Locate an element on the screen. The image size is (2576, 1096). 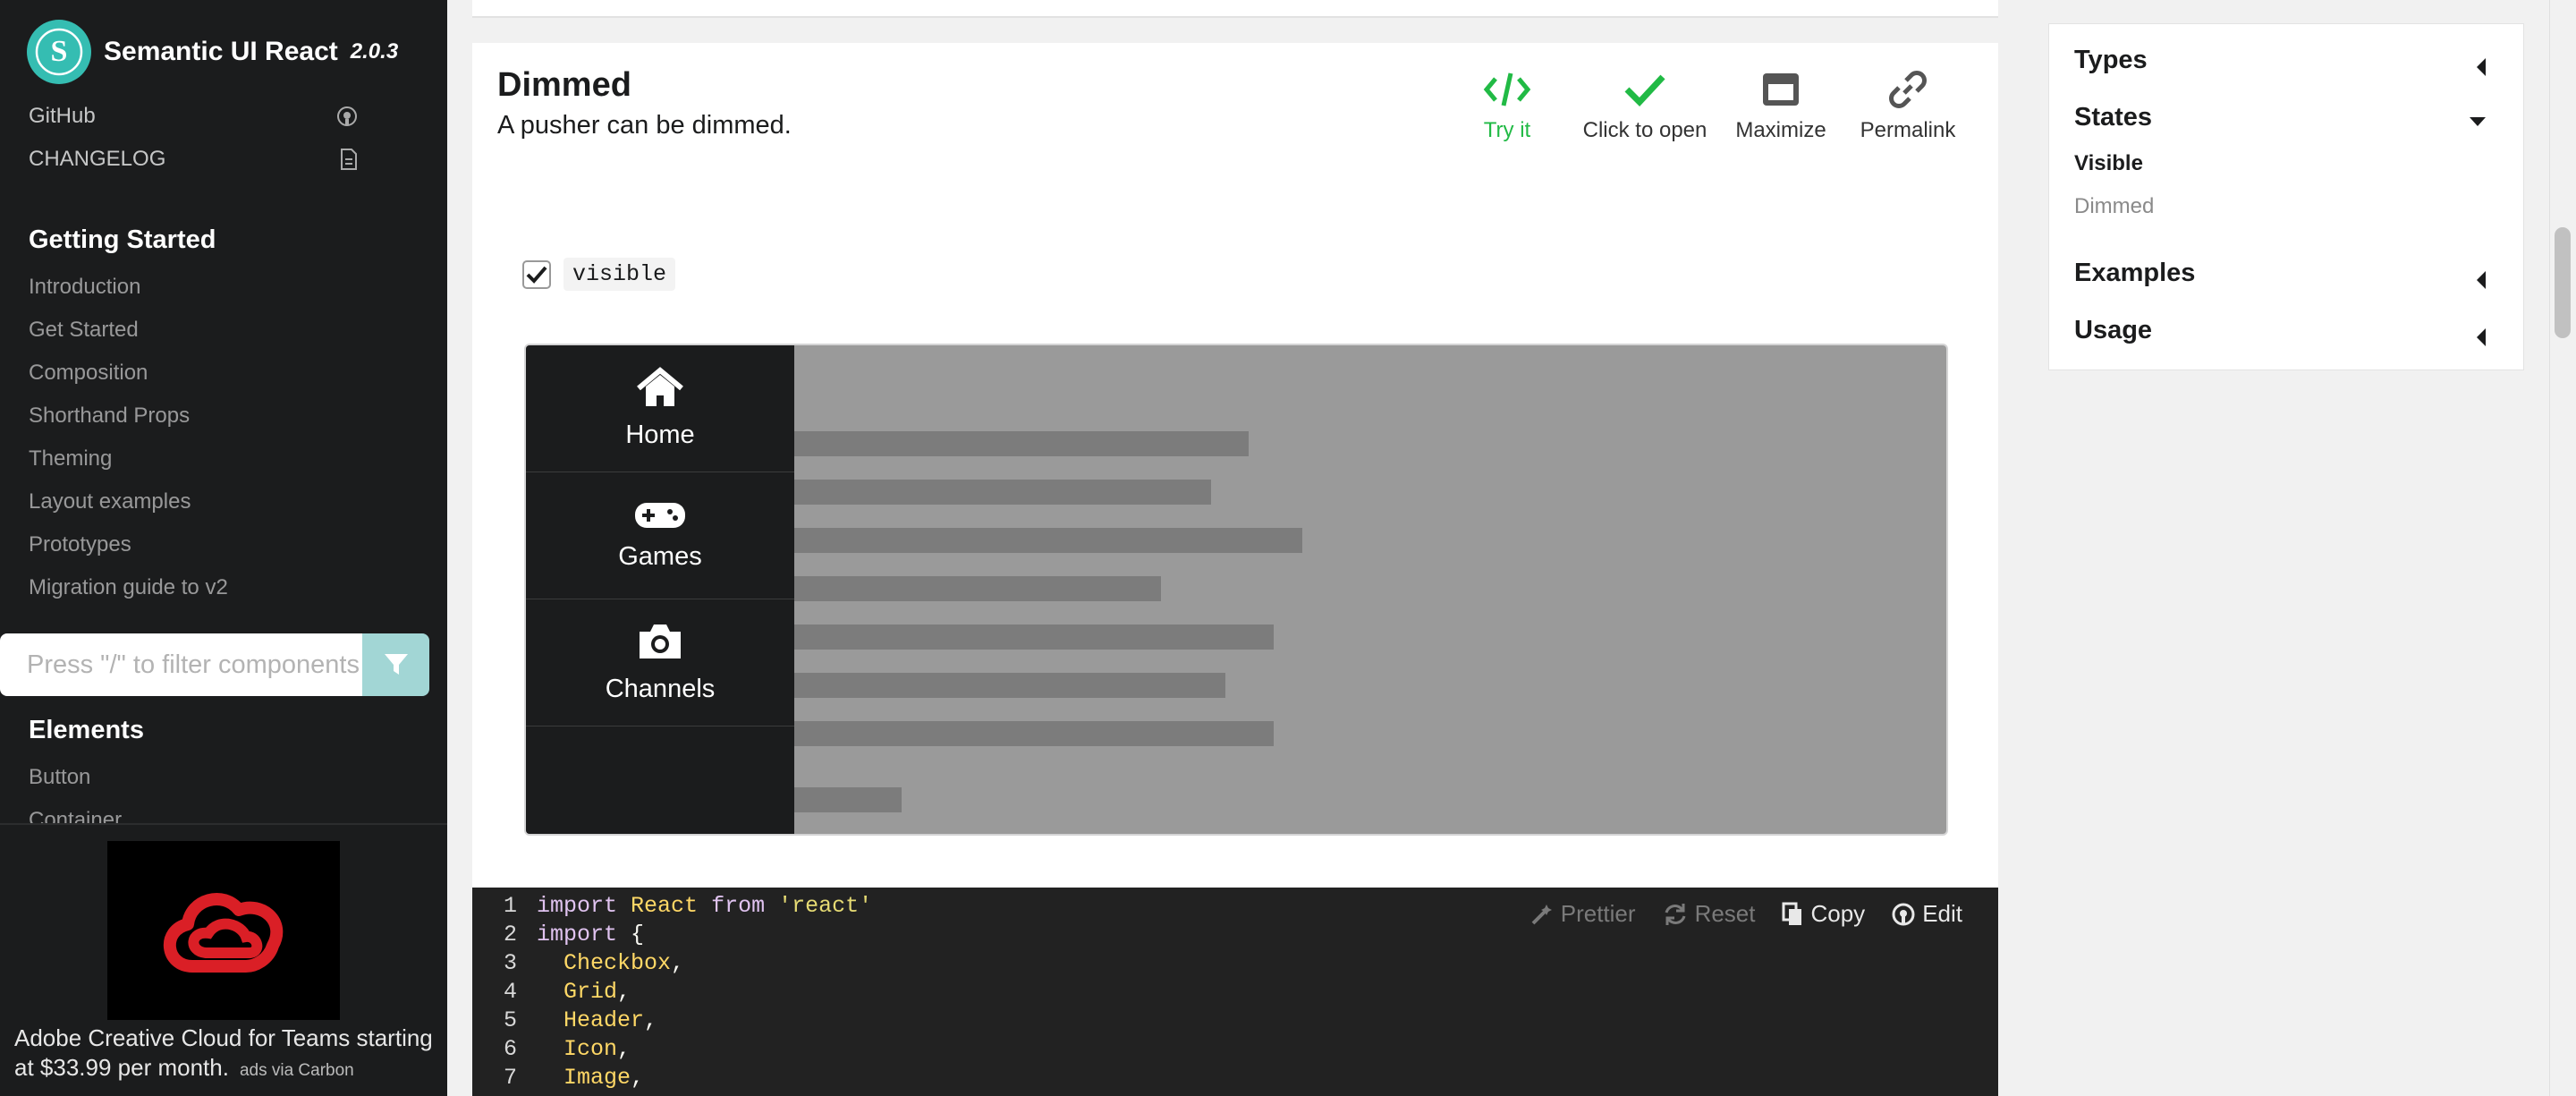
code-token: Image is located at coordinates (597, 1078).